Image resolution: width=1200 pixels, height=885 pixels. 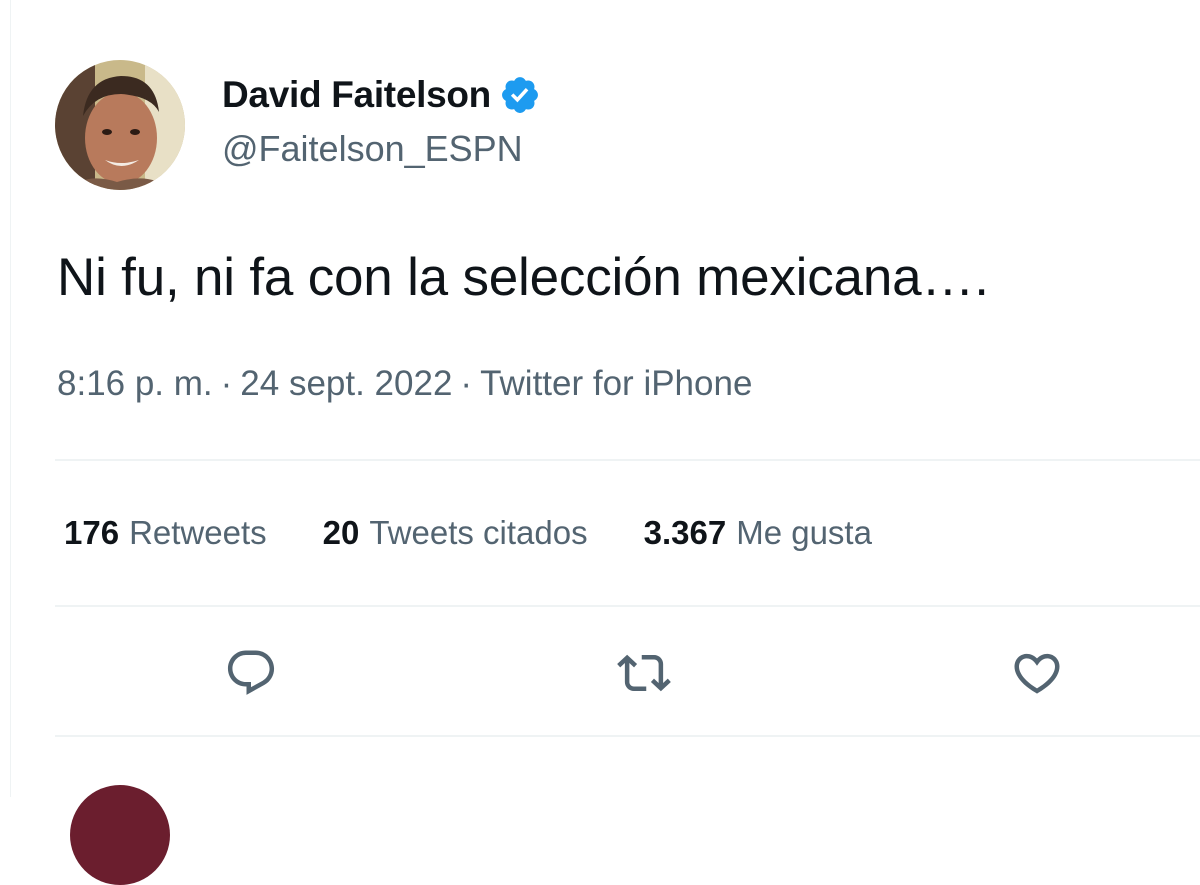 I want to click on next-reply-avatar, so click(x=120, y=835).